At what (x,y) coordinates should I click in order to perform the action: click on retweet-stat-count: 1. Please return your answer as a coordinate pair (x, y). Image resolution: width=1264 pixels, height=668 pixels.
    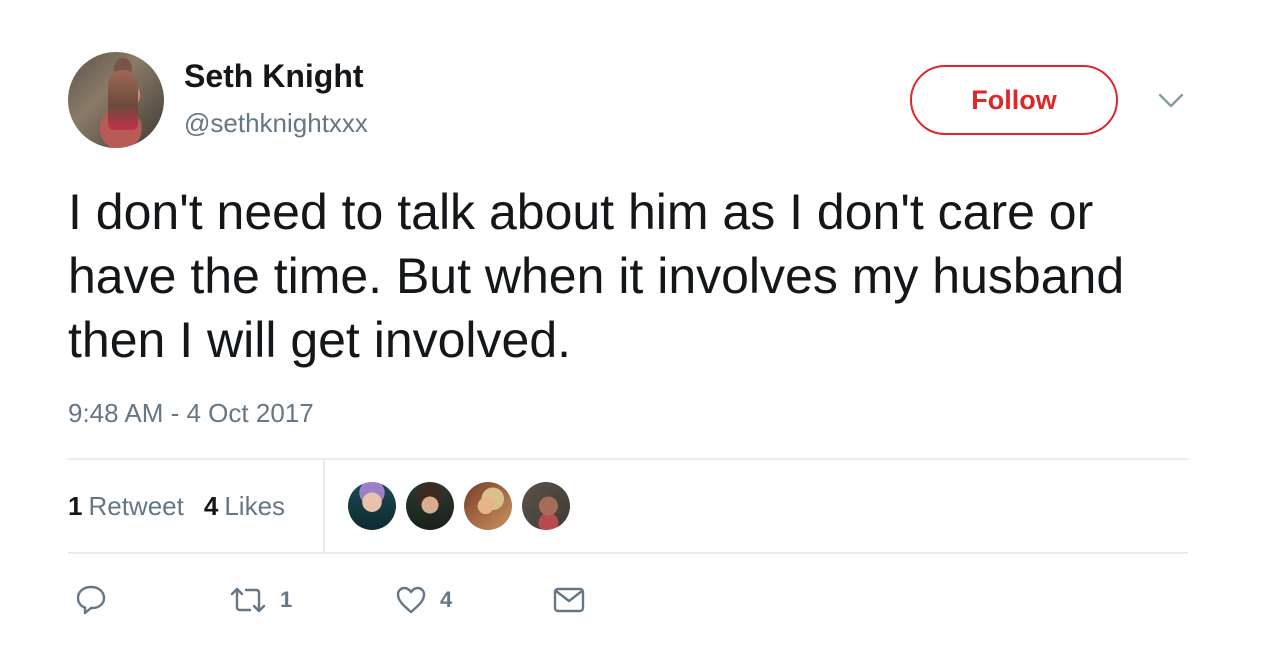
    Looking at the image, I should click on (75, 505).